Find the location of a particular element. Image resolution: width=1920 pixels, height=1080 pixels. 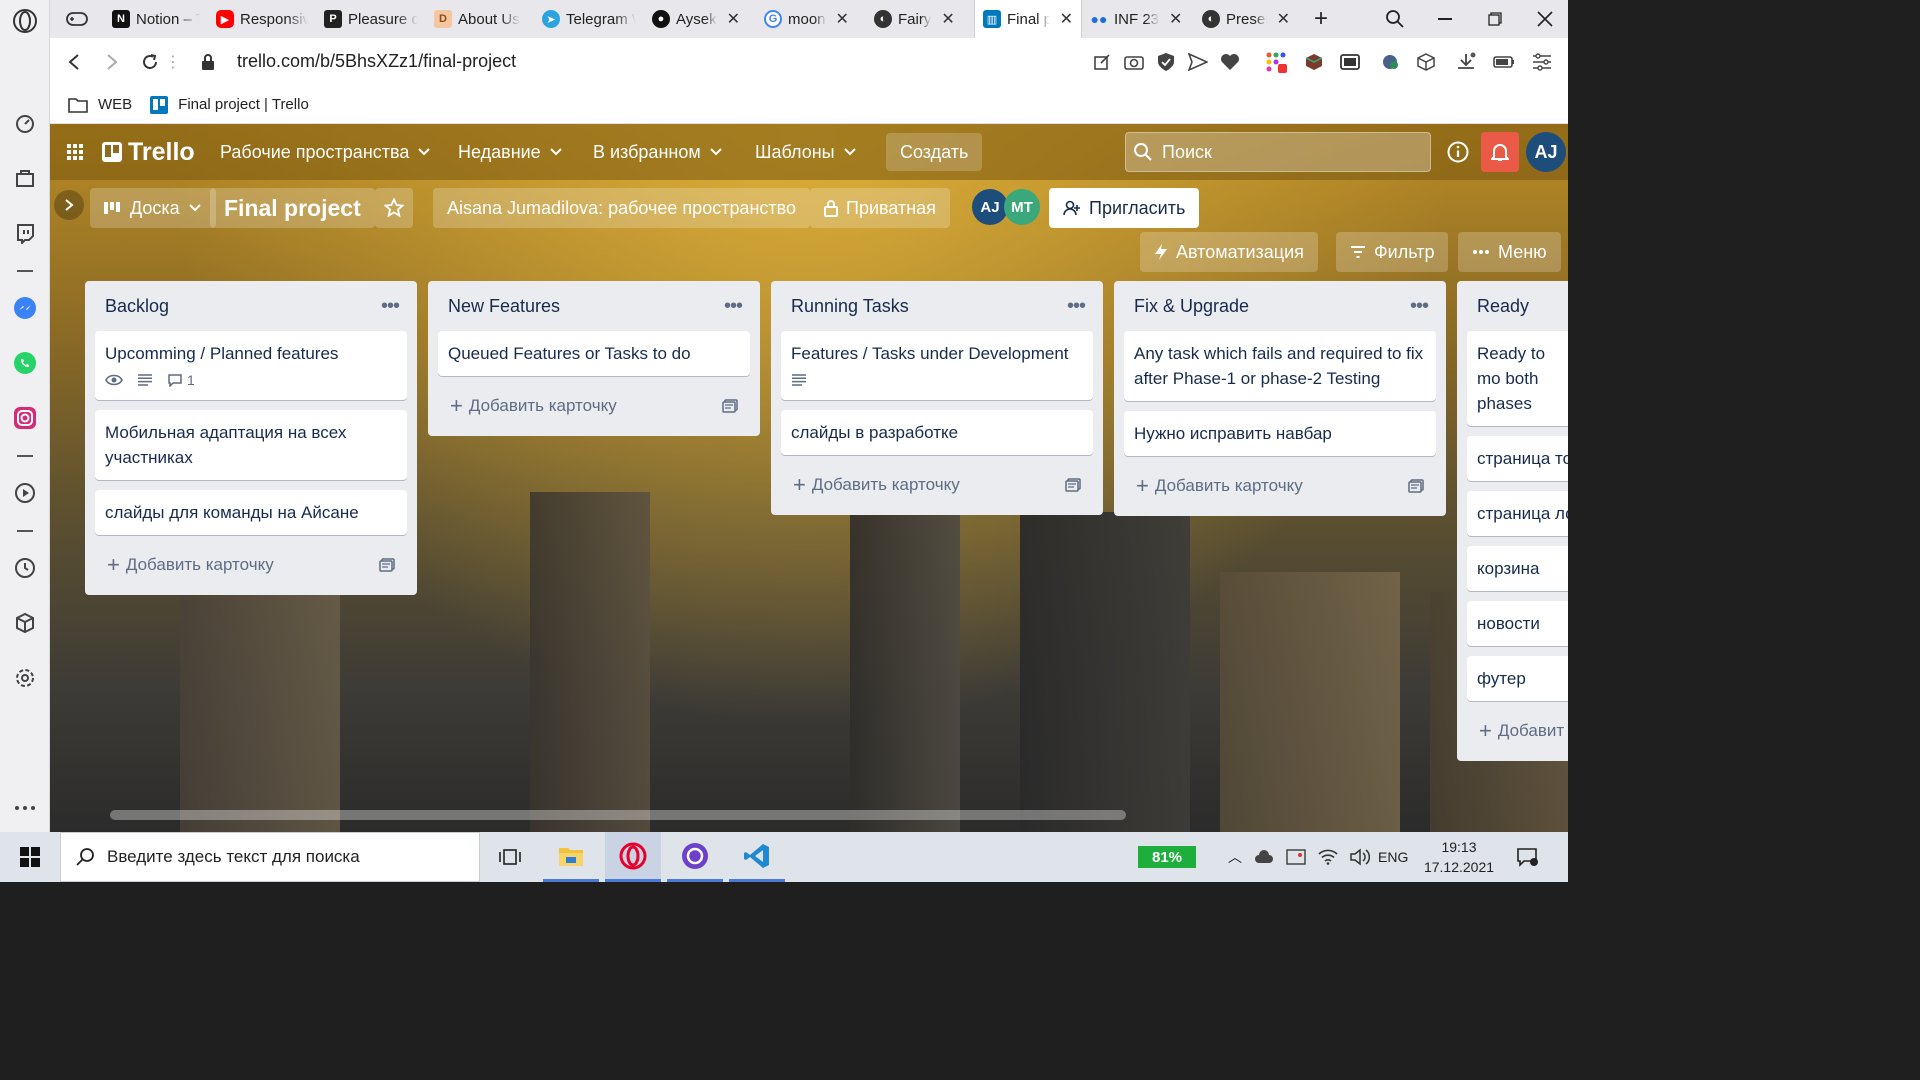

search-input: Поиск is located at coordinates (1278, 152).